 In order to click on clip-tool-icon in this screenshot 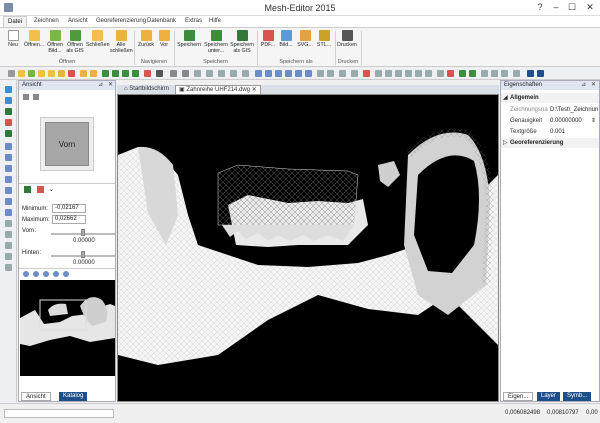, I will do `click(27, 189)`.